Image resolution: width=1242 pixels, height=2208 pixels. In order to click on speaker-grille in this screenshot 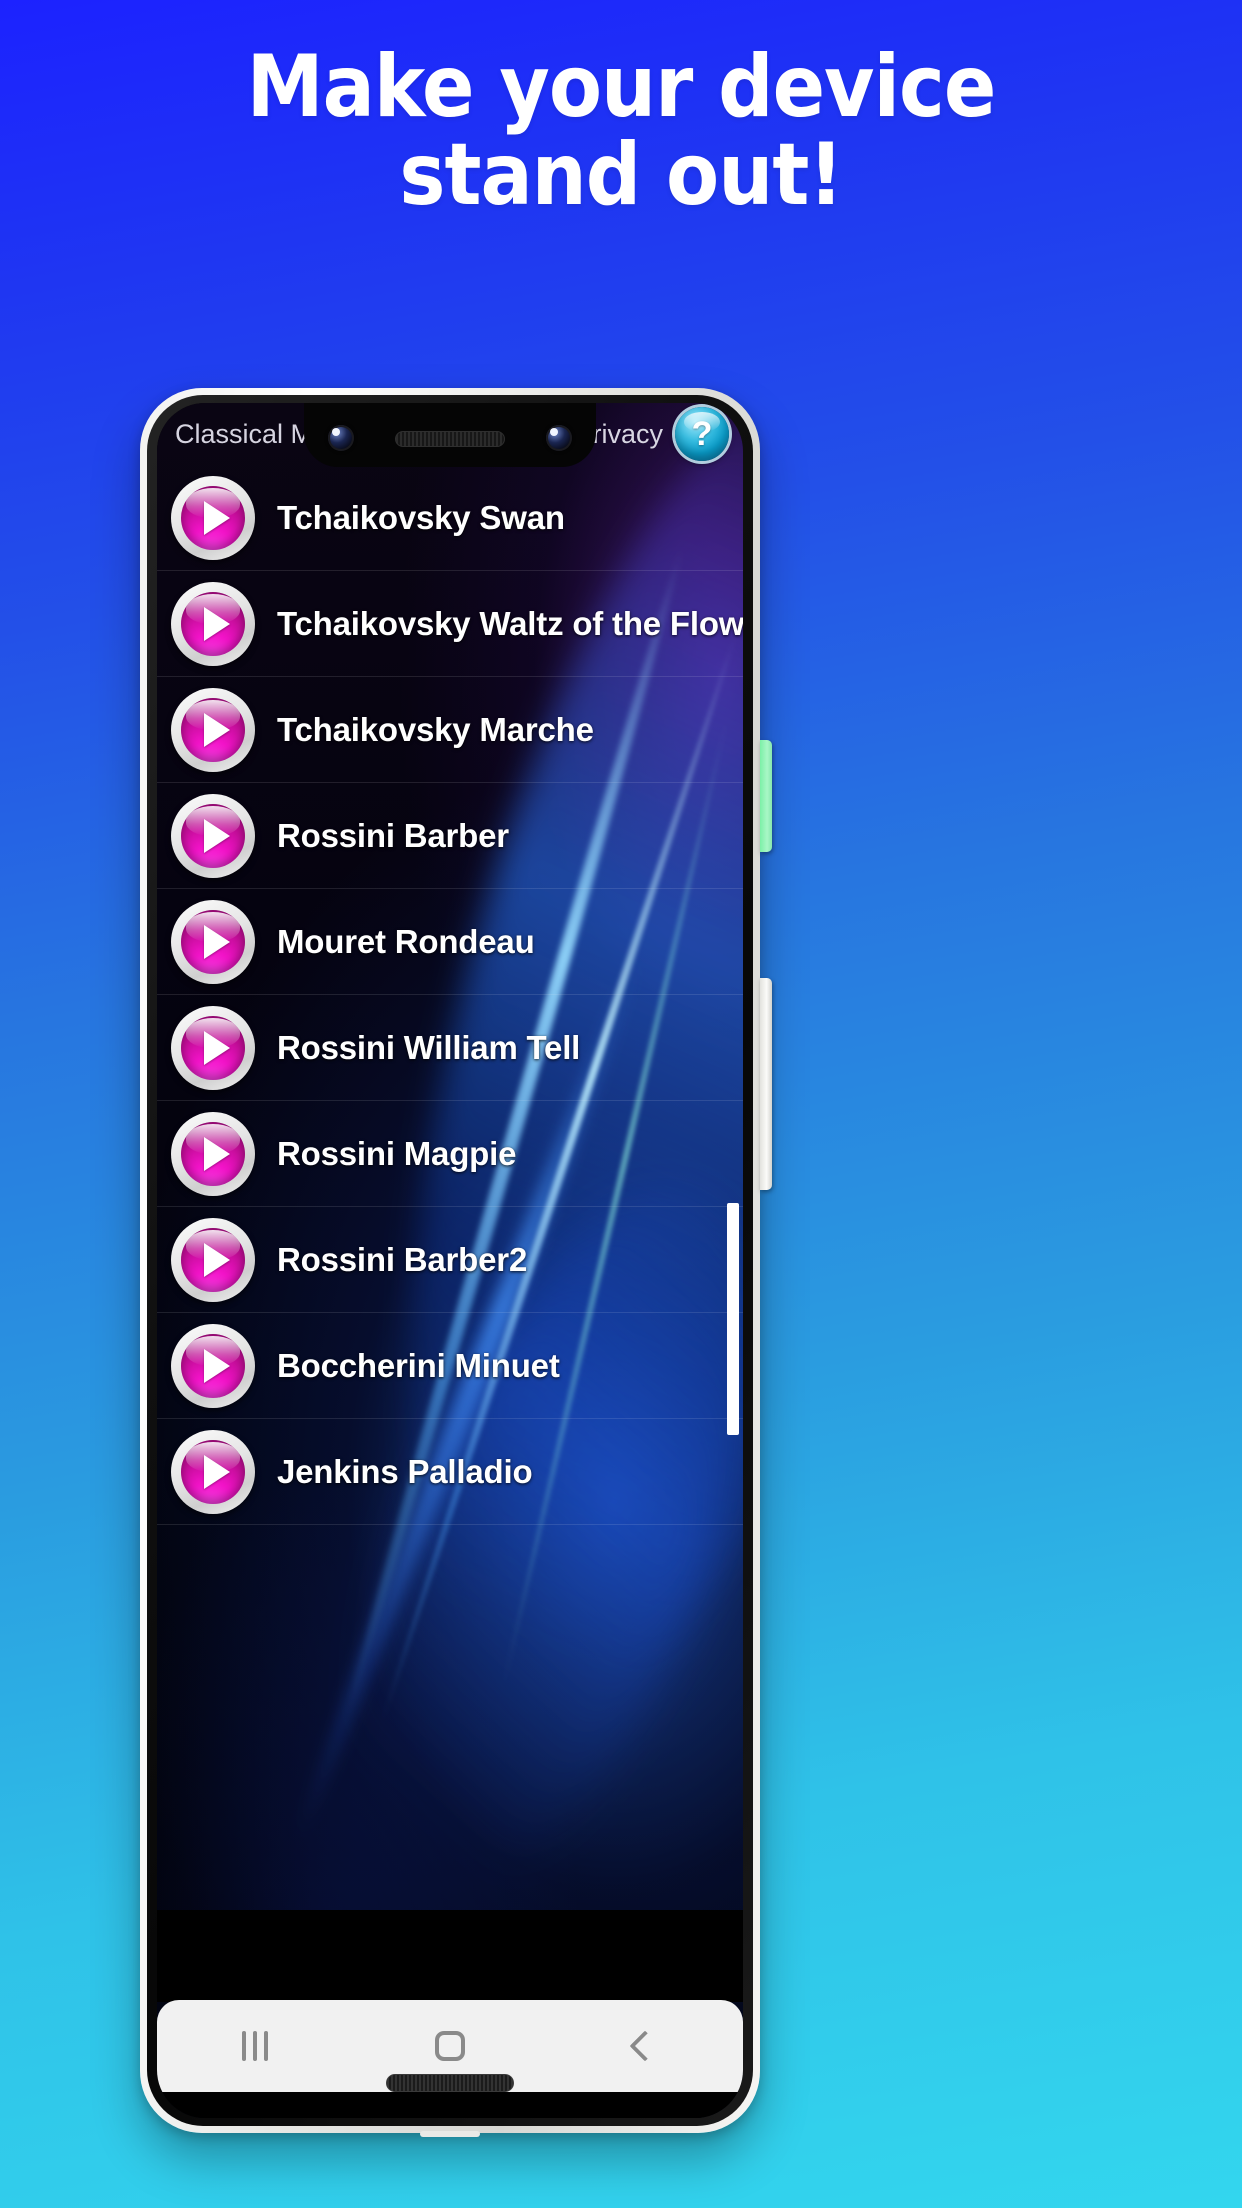, I will do `click(450, 2083)`.